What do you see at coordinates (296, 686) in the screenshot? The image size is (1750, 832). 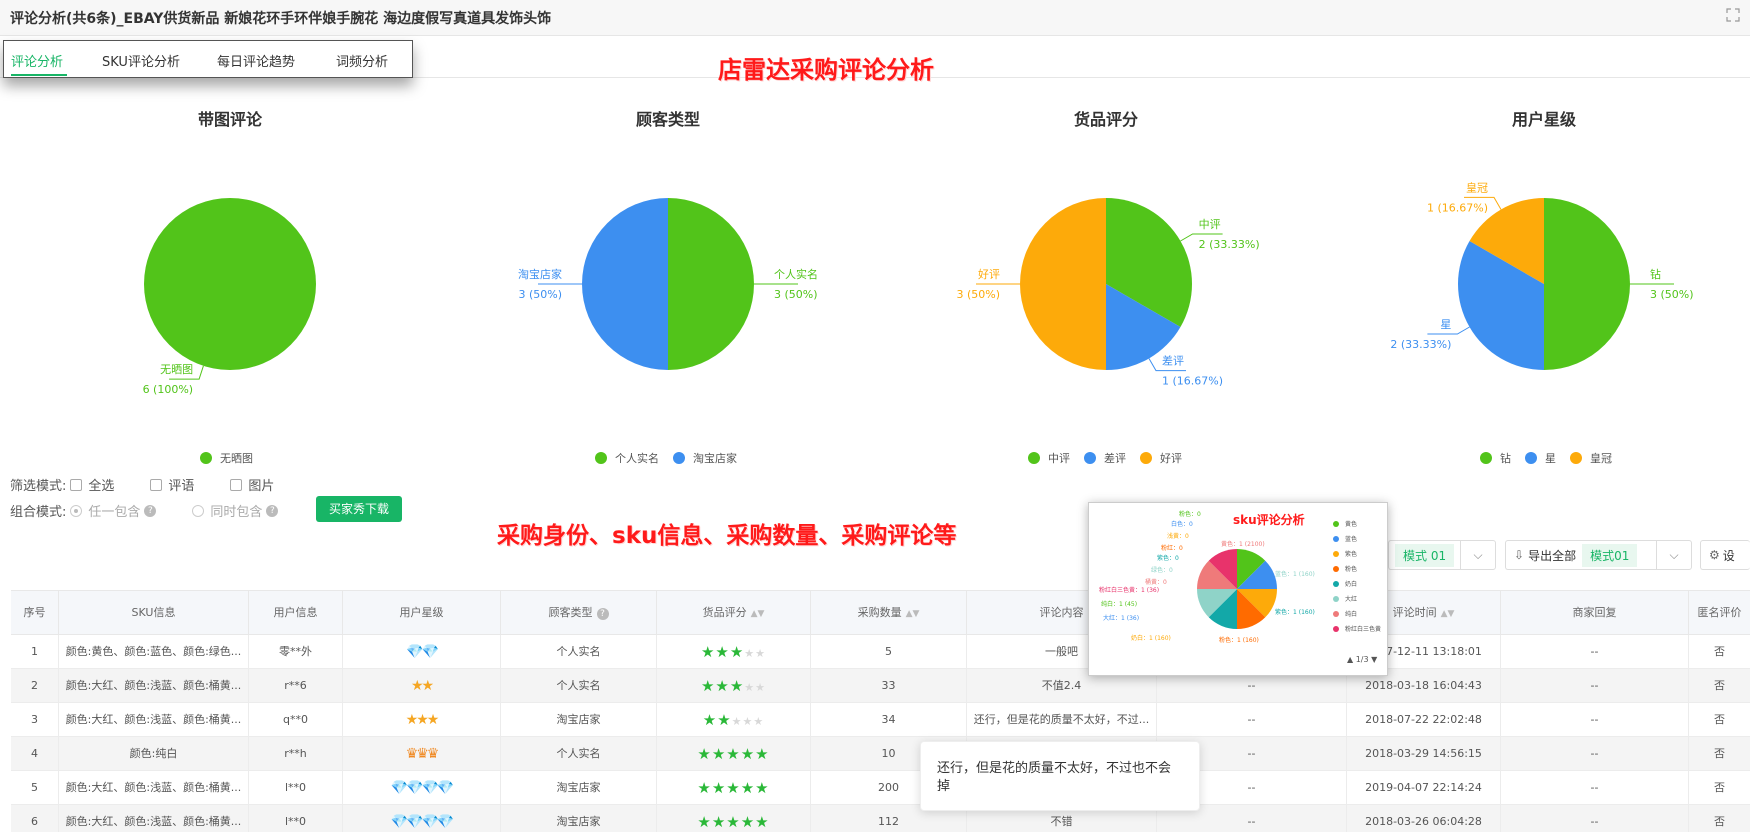 I see `cell-user: r**6` at bounding box center [296, 686].